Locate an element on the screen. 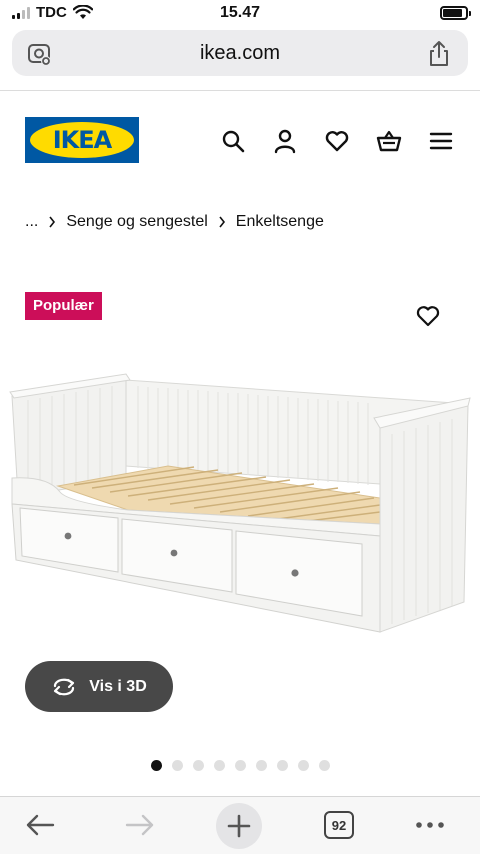 The height and width of the screenshot is (854, 480). popular-badge: Populær is located at coordinates (63, 306).